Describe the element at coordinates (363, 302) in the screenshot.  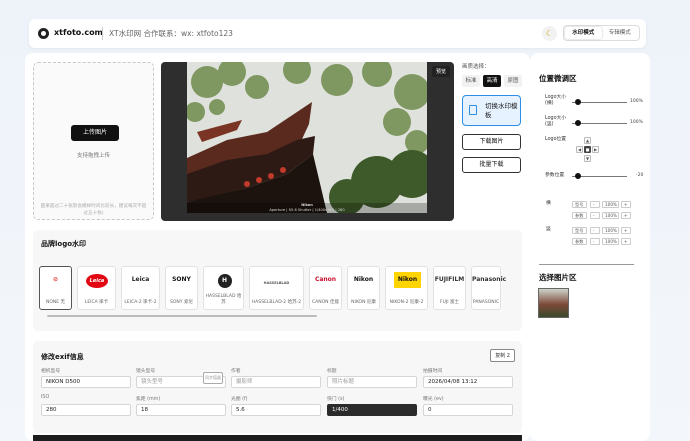
I see `brand-name: NIKON 尼康` at that location.